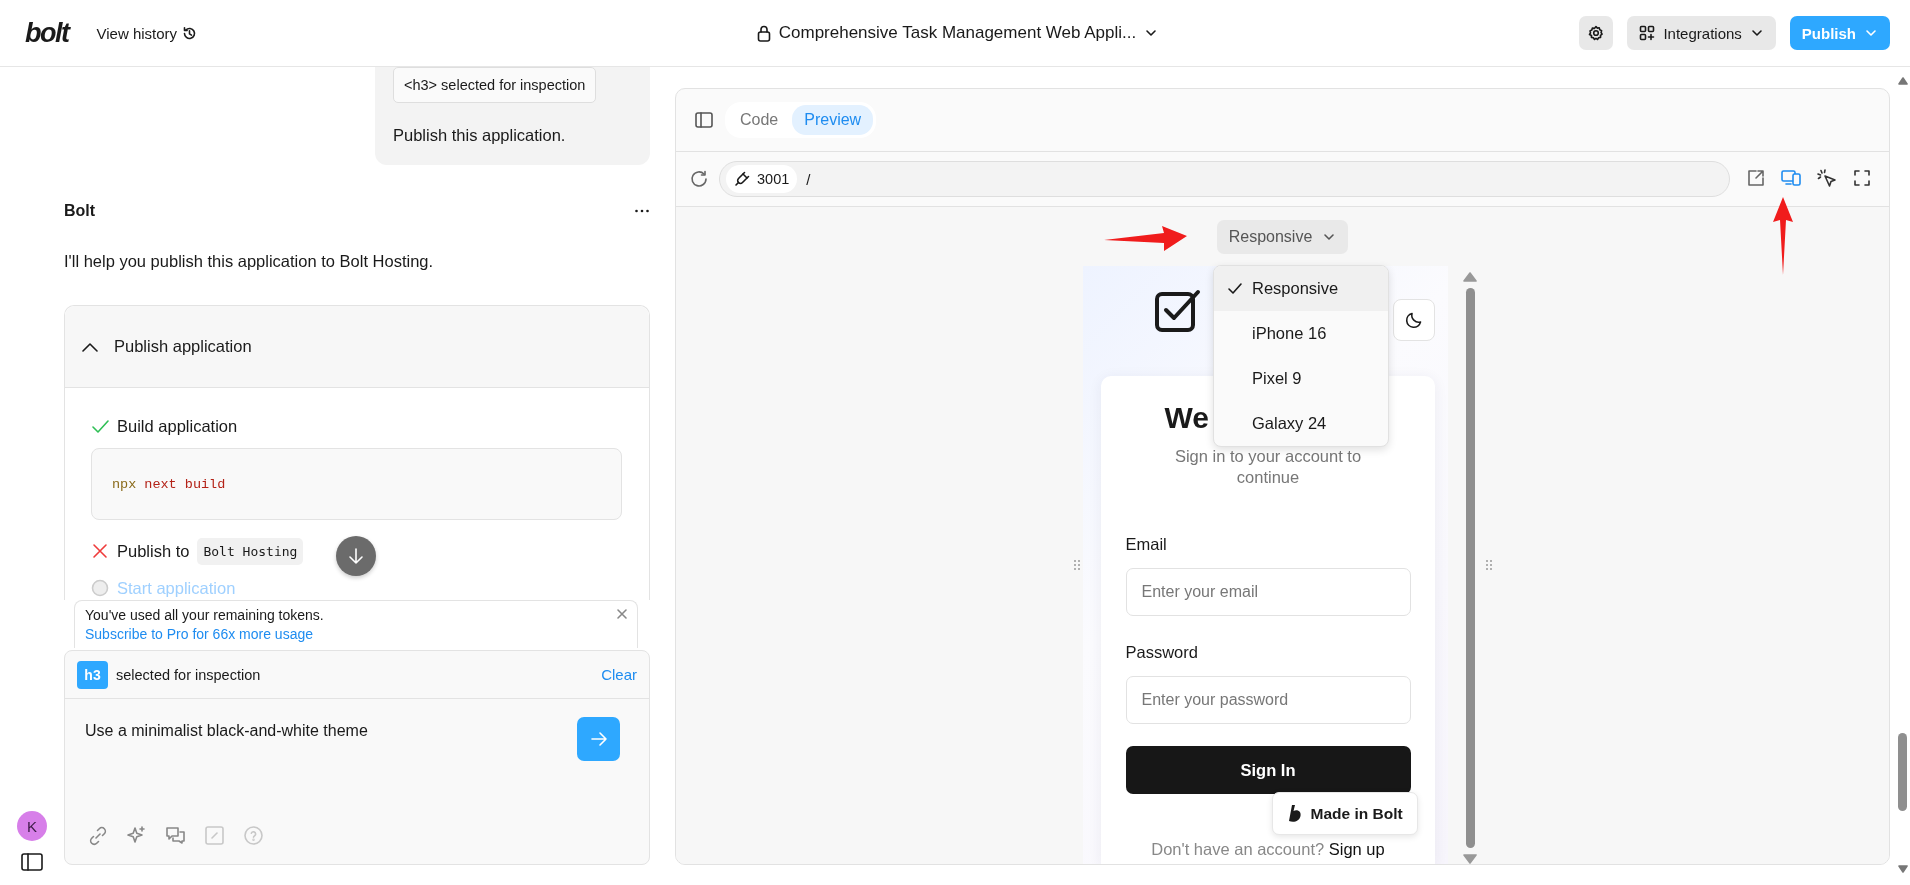  I want to click on external-link-icon, so click(1756, 178).